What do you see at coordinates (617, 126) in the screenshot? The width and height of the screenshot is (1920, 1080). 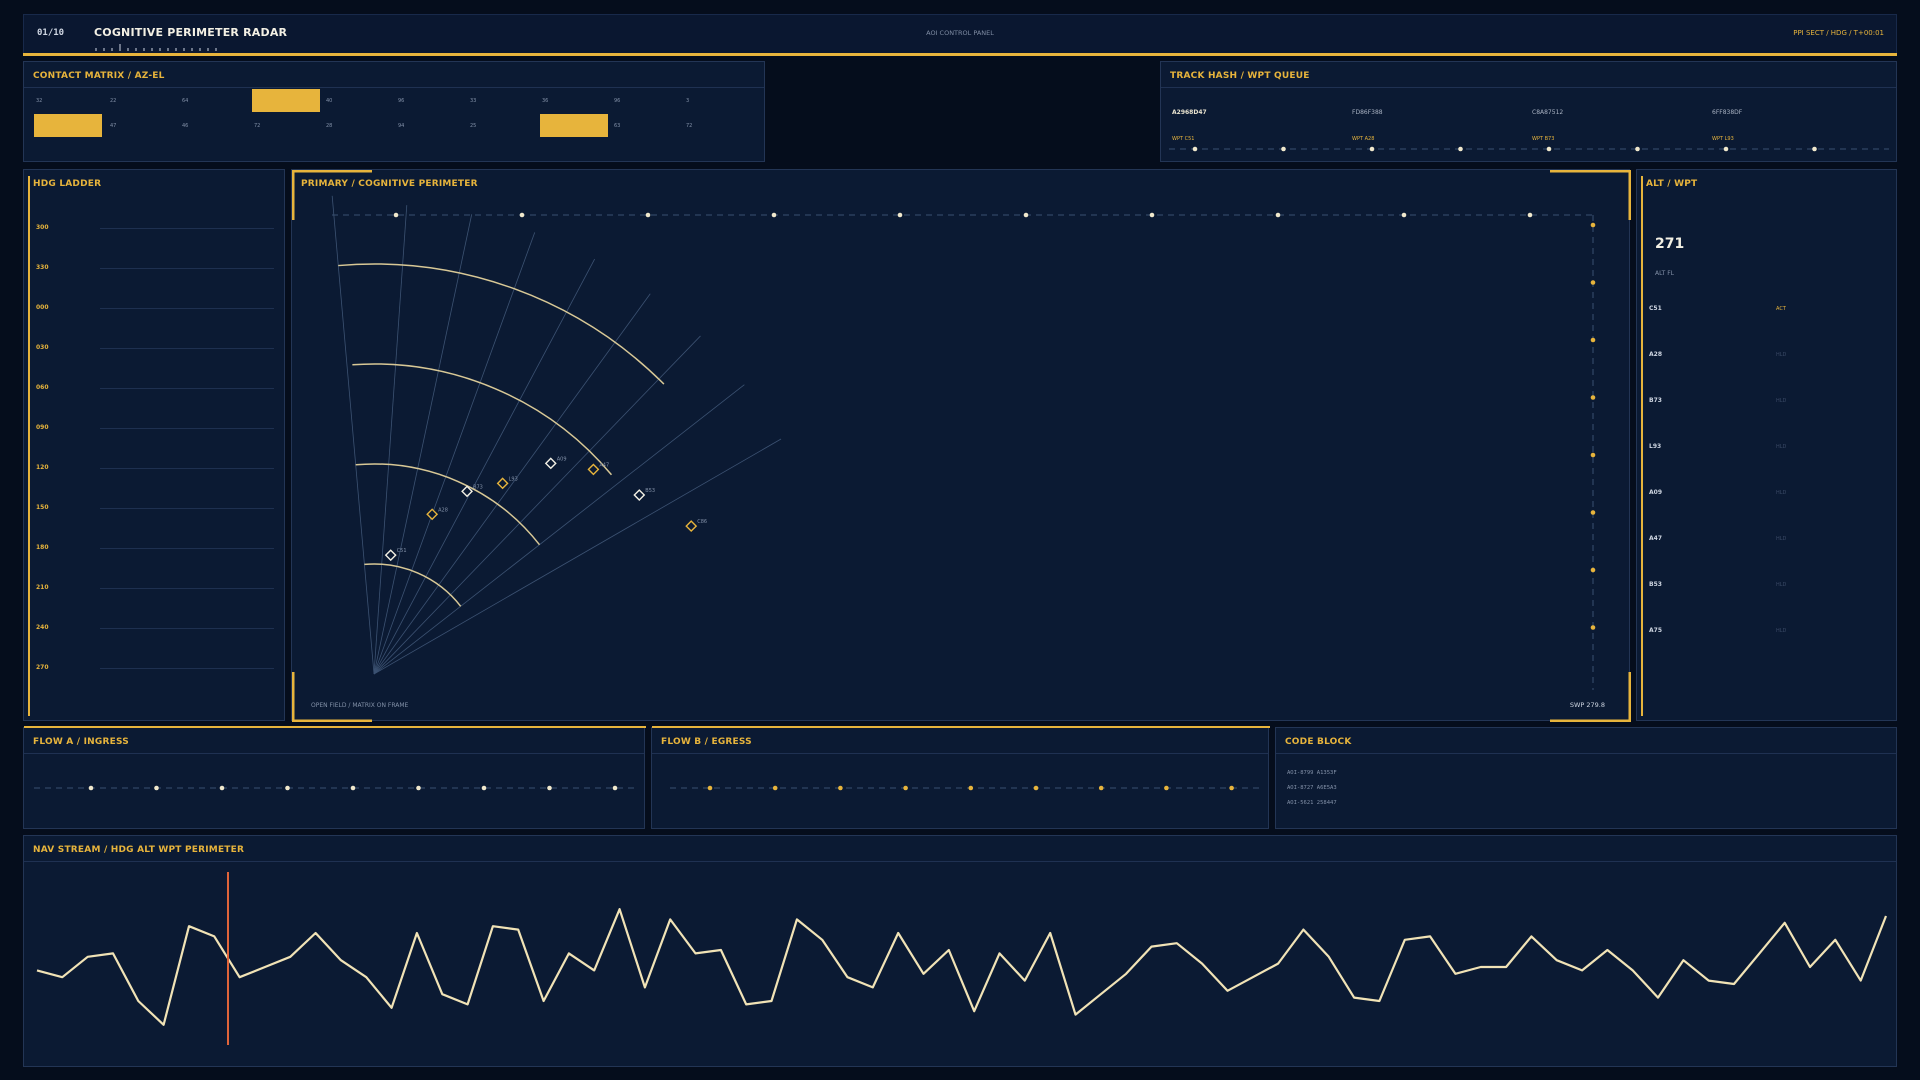 I see `contact-matrix-cell: 63` at bounding box center [617, 126].